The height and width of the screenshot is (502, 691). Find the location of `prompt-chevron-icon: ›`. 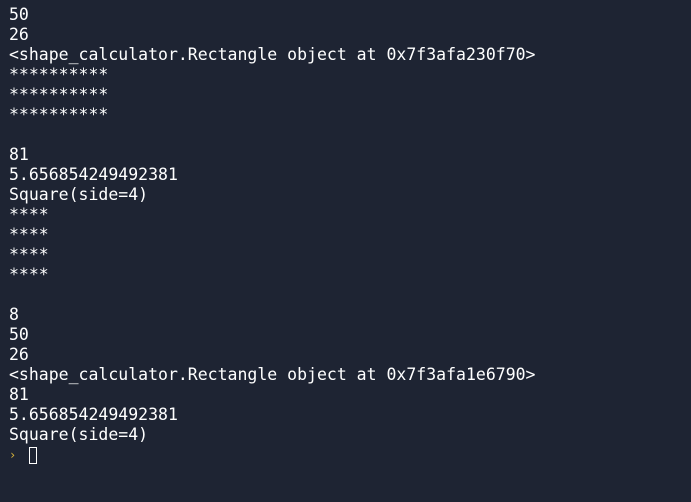

prompt-chevron-icon: › is located at coordinates (13, 455).